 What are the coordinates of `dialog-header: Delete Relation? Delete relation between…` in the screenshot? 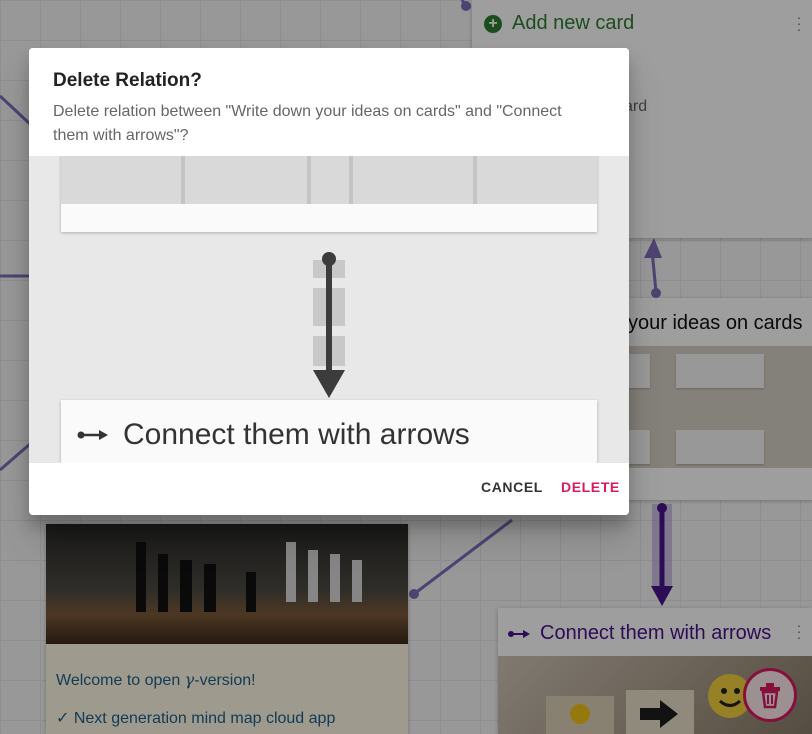 It's located at (329, 102).